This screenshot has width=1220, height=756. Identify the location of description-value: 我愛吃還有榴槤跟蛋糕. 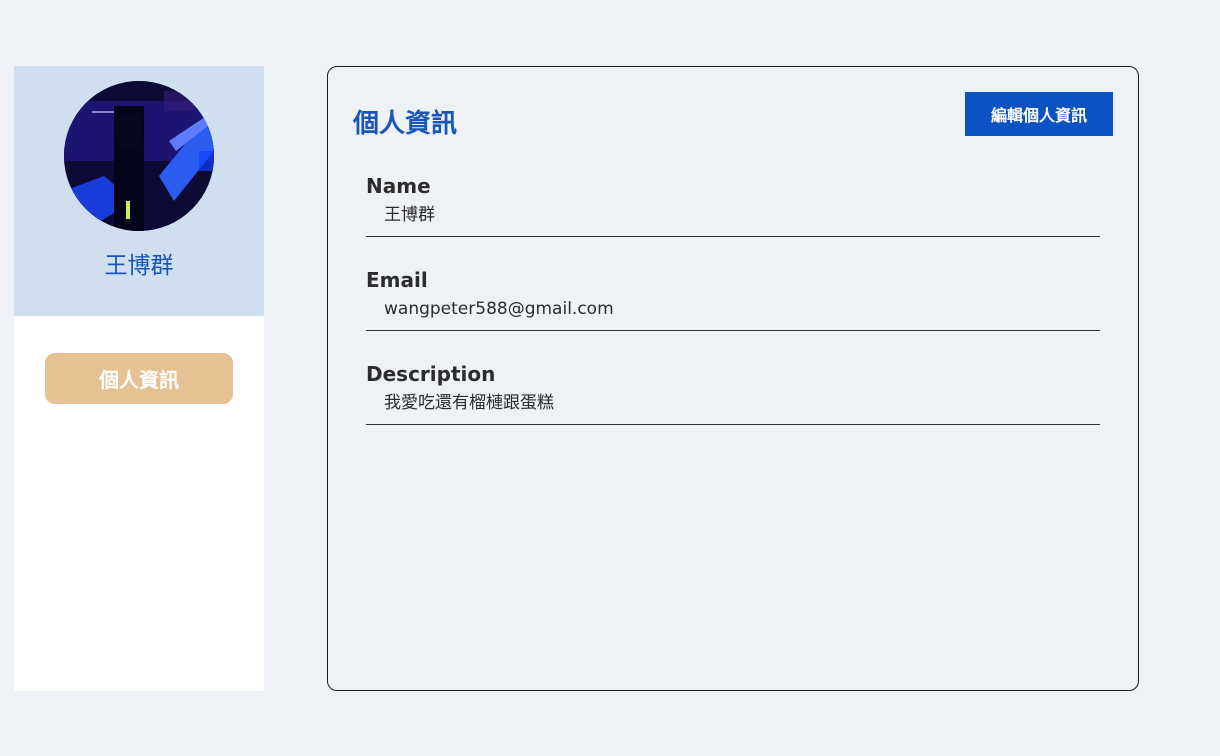
(469, 403).